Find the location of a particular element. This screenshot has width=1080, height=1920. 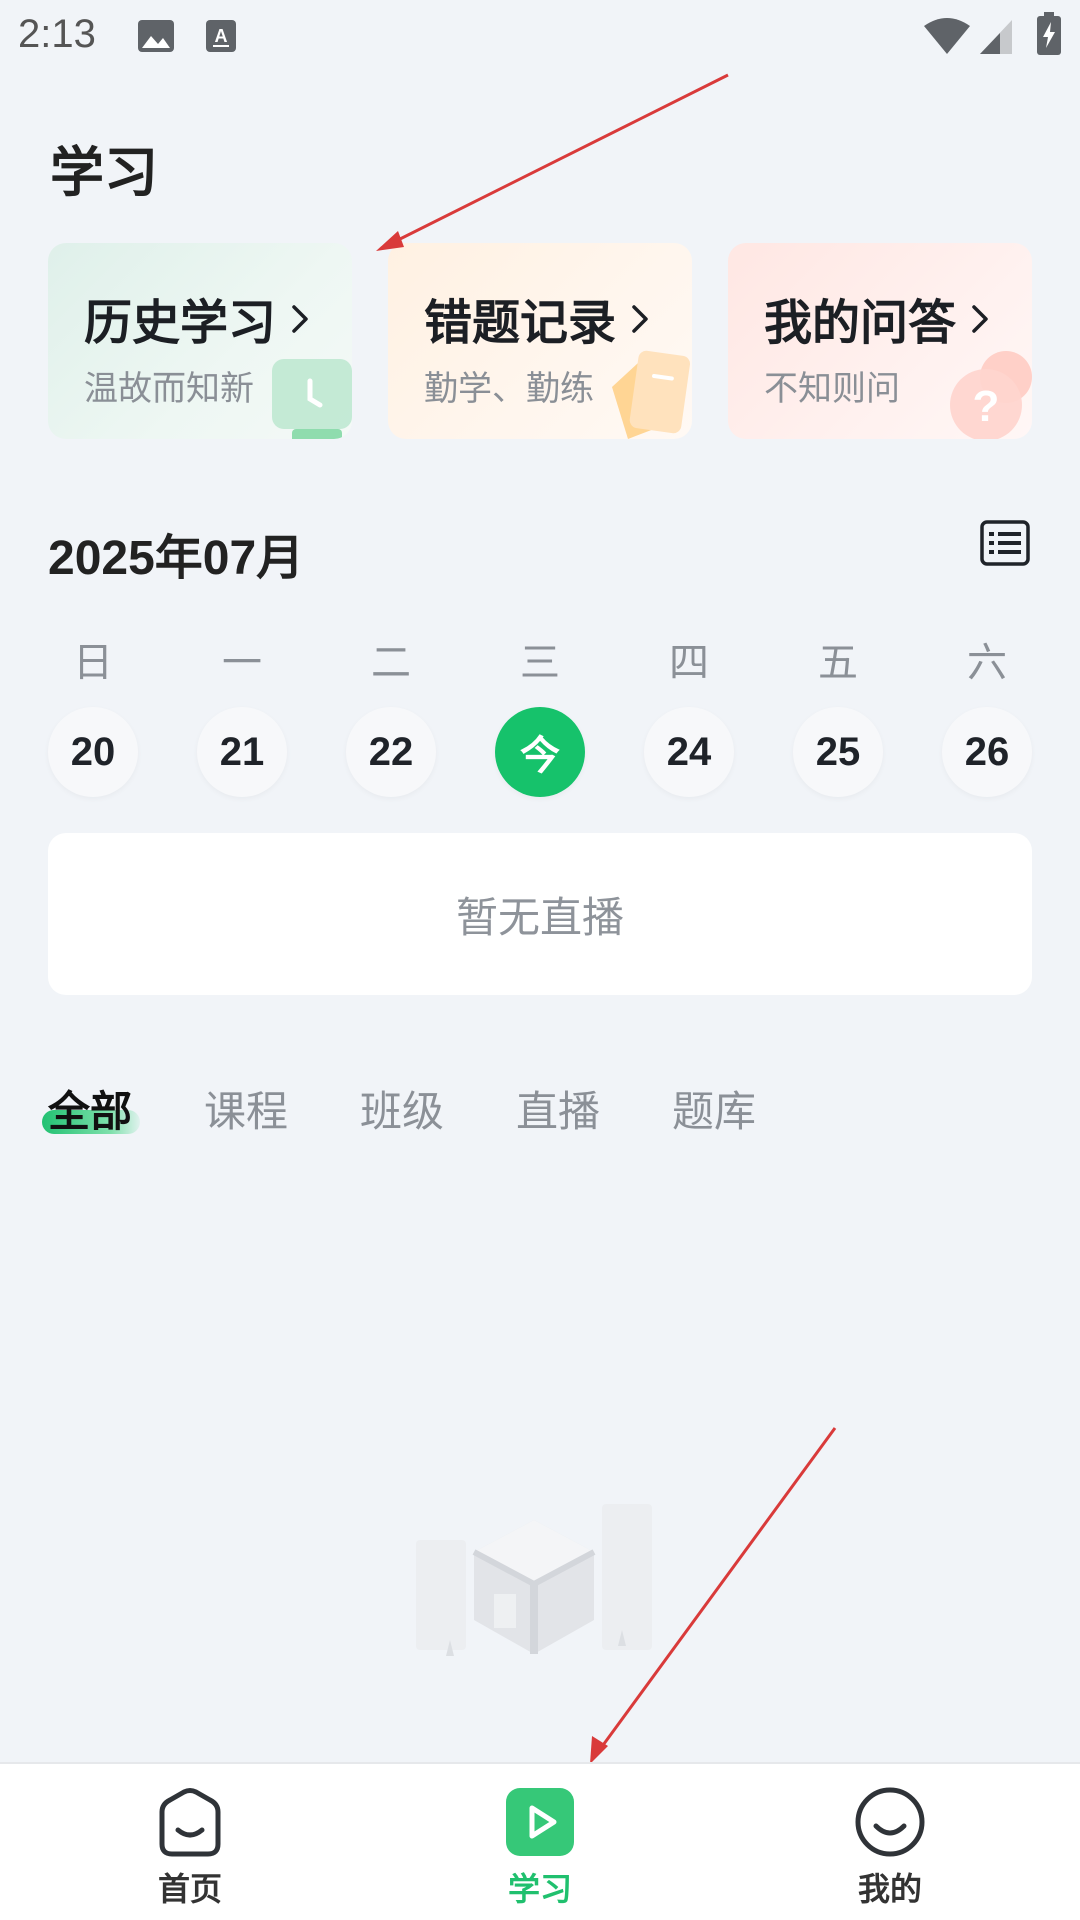

history-study-card: 历史学习 温故而知新 is located at coordinates (200, 341).